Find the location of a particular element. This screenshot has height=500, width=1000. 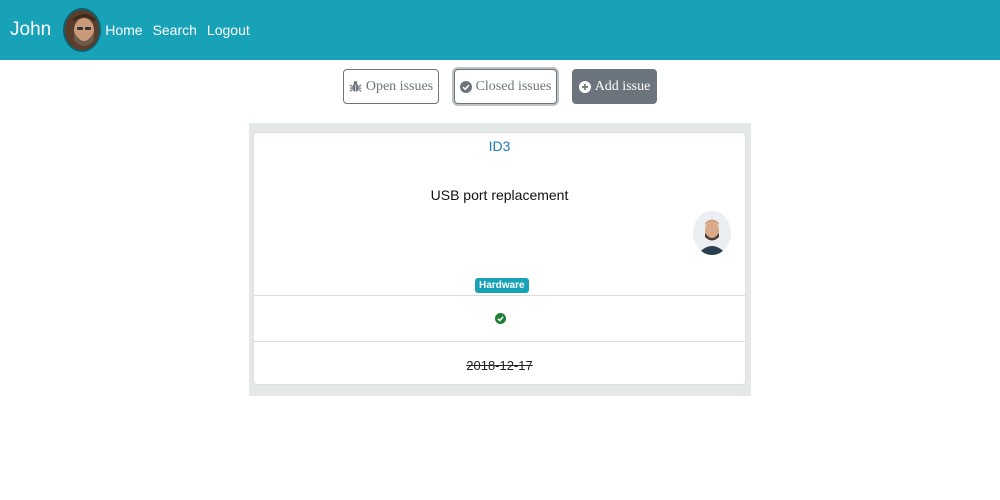

add-issue-button: Add issue is located at coordinates (614, 86).